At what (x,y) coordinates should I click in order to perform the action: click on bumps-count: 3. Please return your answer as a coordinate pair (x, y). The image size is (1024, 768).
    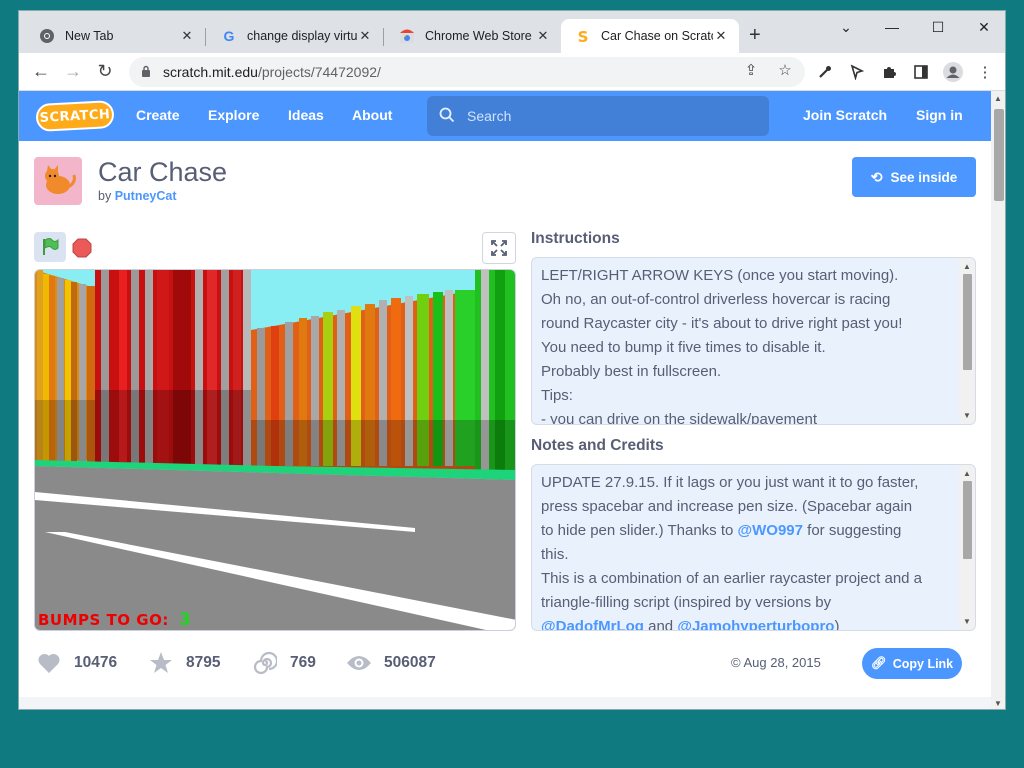
    Looking at the image, I should click on (185, 620).